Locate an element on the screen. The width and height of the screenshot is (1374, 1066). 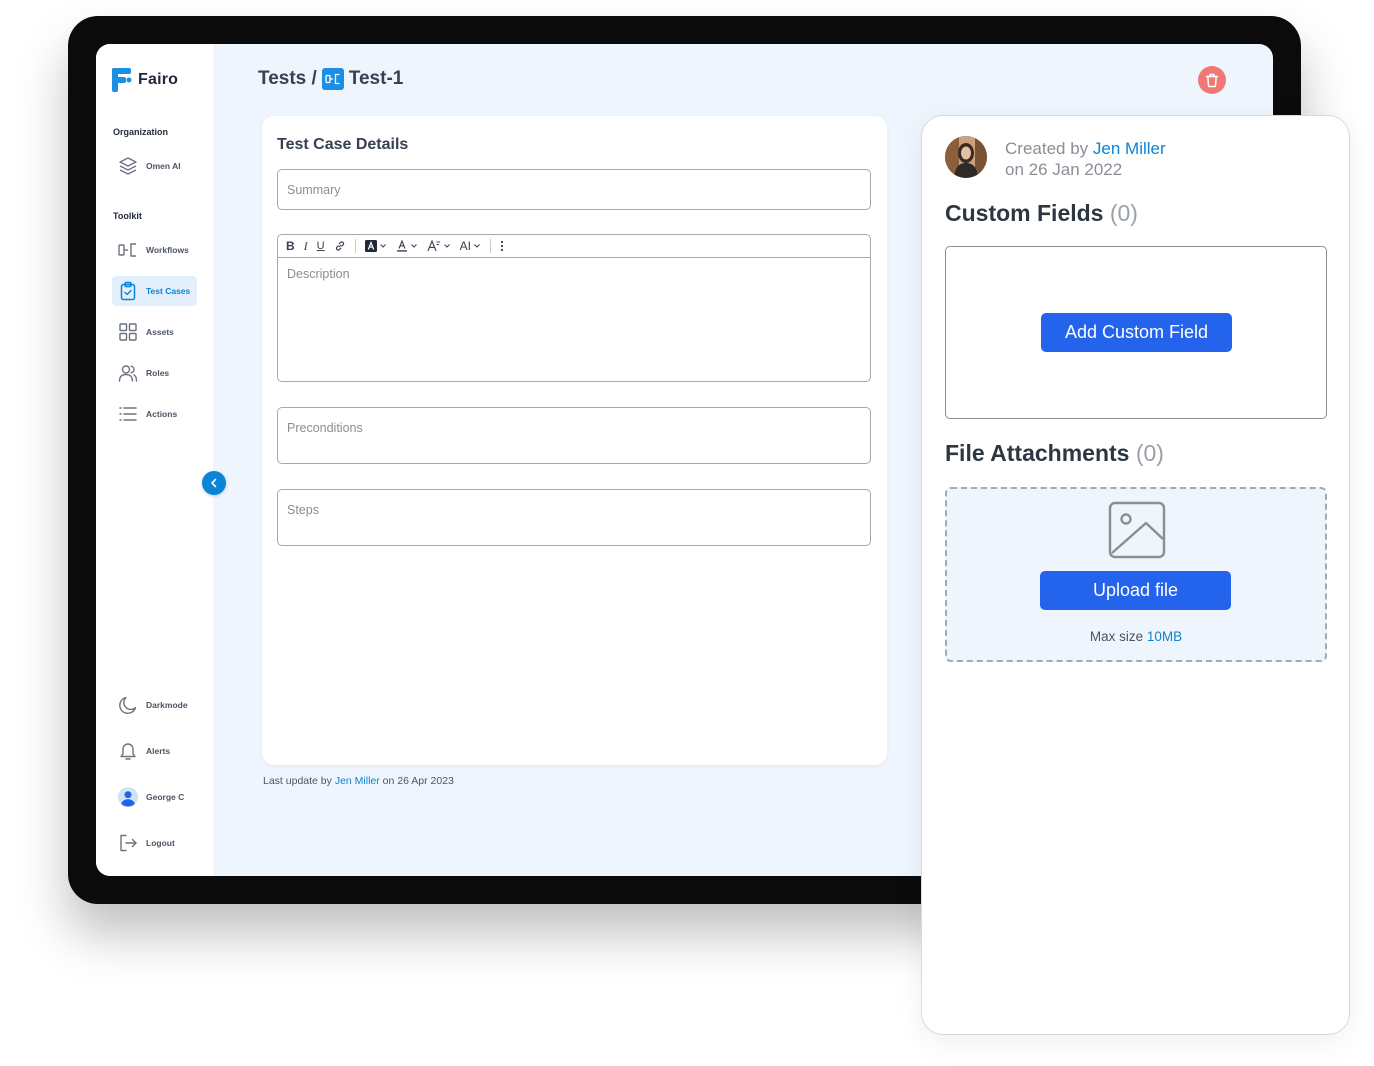
last-update-user-link: Jen Miller is located at coordinates (357, 781).